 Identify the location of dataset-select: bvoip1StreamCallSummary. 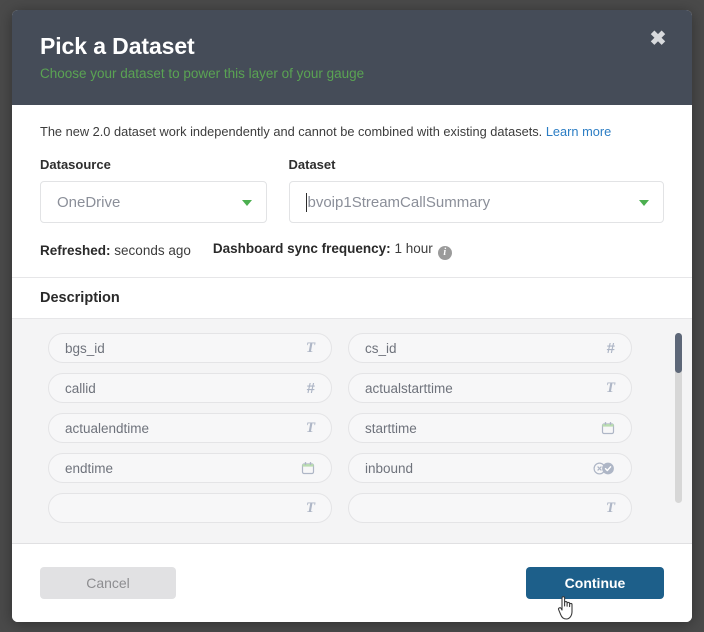
(476, 202).